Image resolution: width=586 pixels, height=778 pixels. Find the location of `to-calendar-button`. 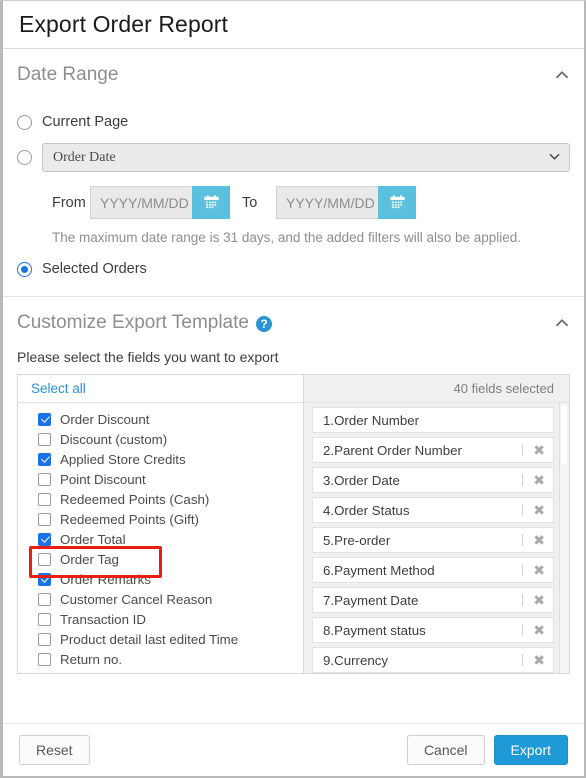

to-calendar-button is located at coordinates (397, 202).